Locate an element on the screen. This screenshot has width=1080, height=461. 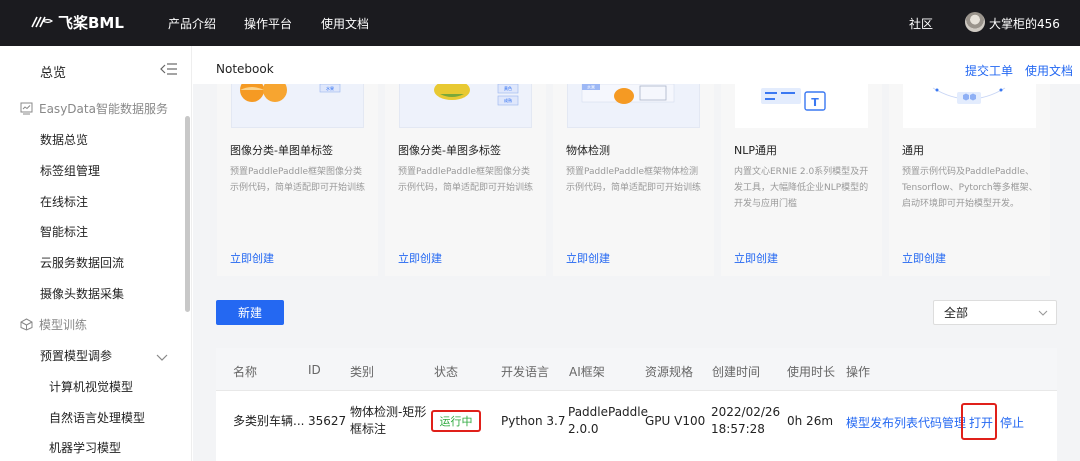
card-tag: 黄色 is located at coordinates (508, 88).